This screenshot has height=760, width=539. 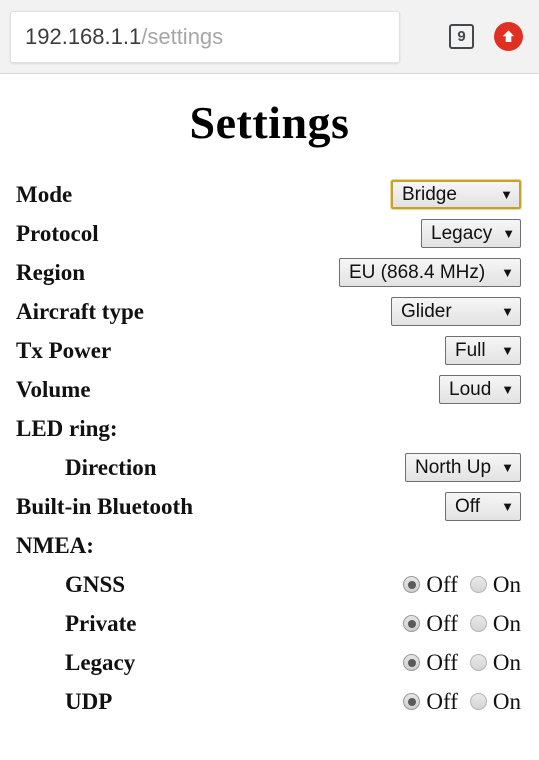 I want to click on radio-nmea-gnss-off, so click(x=412, y=584).